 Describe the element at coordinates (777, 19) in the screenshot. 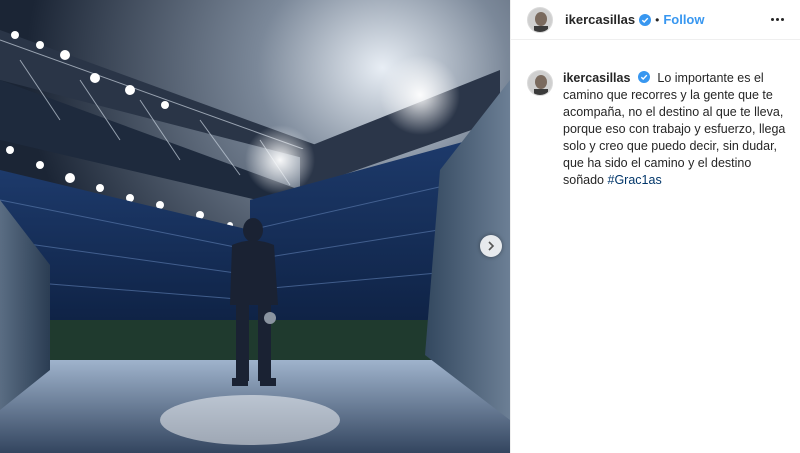

I see `more-options-icon` at that location.